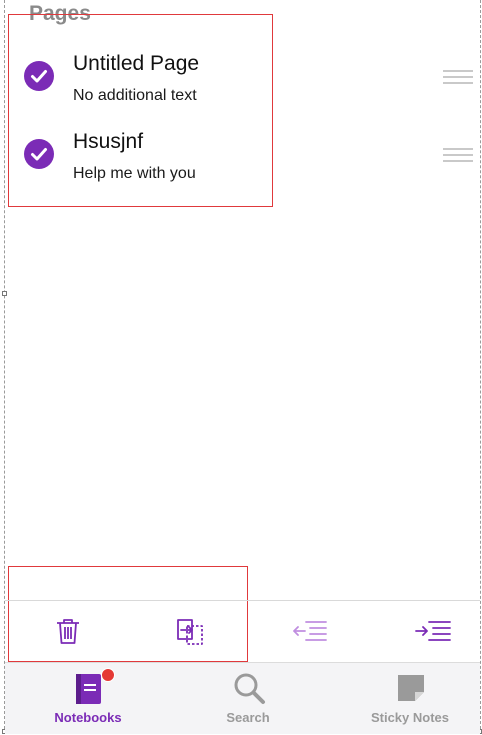 The height and width of the screenshot is (735, 482). I want to click on annotation-box-toolbar, so click(128, 614).